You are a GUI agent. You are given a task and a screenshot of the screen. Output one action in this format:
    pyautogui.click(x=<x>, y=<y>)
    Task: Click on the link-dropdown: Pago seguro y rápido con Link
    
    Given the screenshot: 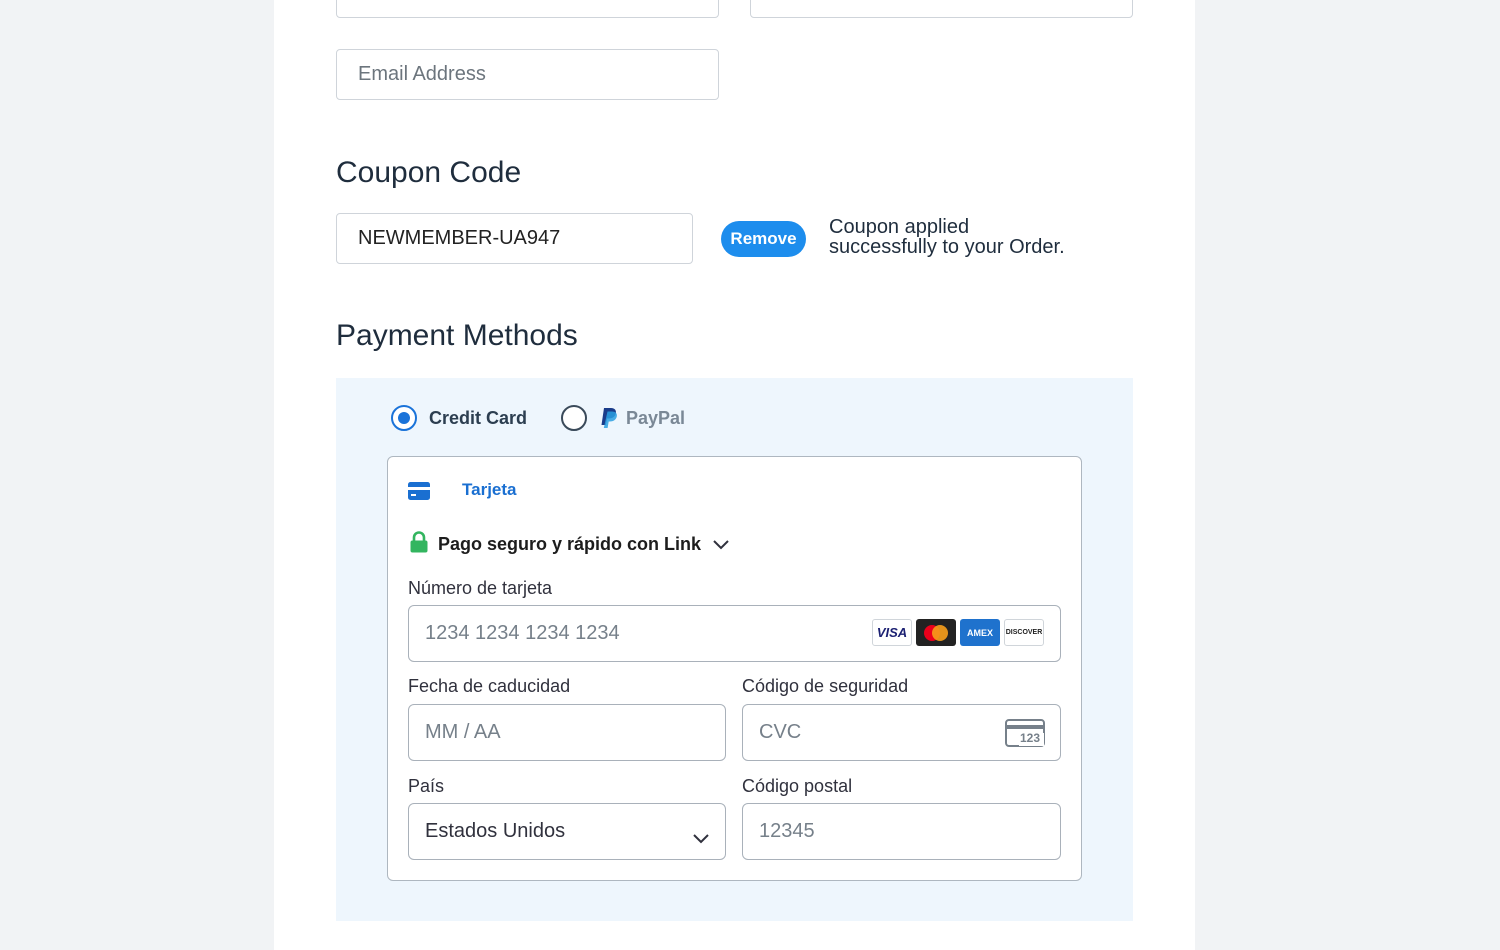 What is the action you would take?
    pyautogui.click(x=569, y=544)
    